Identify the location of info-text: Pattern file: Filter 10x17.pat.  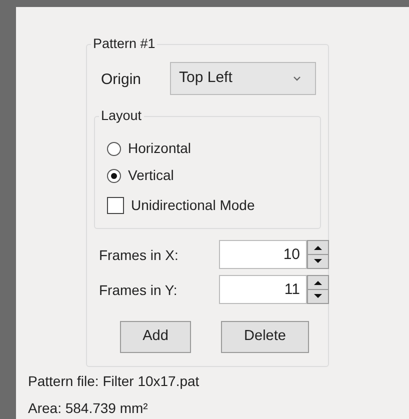
(114, 381).